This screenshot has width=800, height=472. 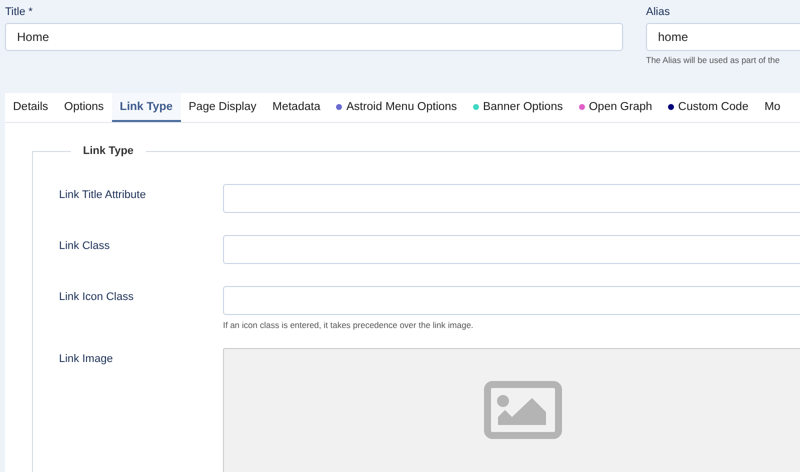 What do you see at coordinates (86, 359) in the screenshot?
I see `field-label: Link Image` at bounding box center [86, 359].